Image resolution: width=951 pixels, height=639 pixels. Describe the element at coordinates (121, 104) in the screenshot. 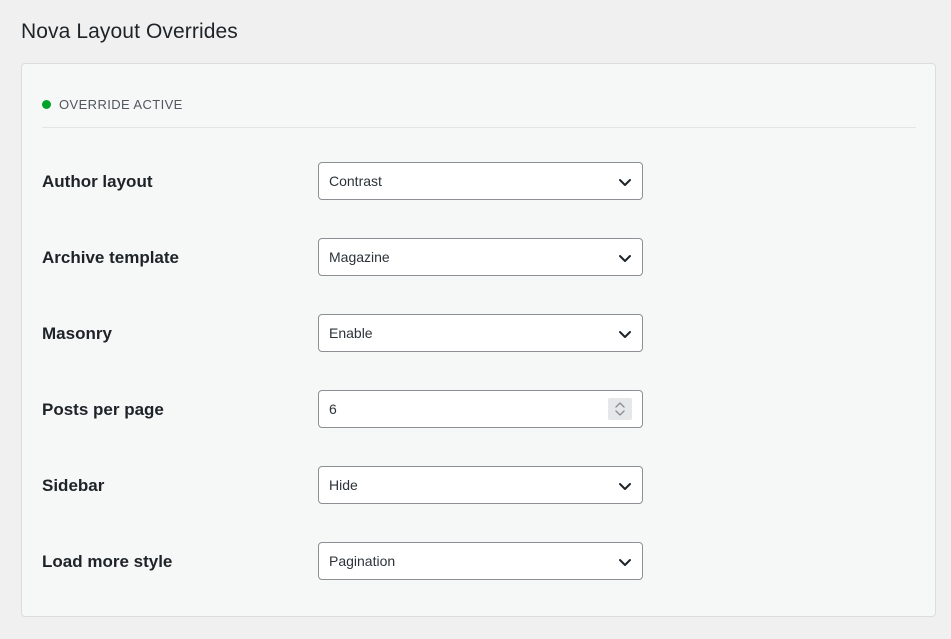

I see `status-text: OVERRIDE ACTIVE` at that location.